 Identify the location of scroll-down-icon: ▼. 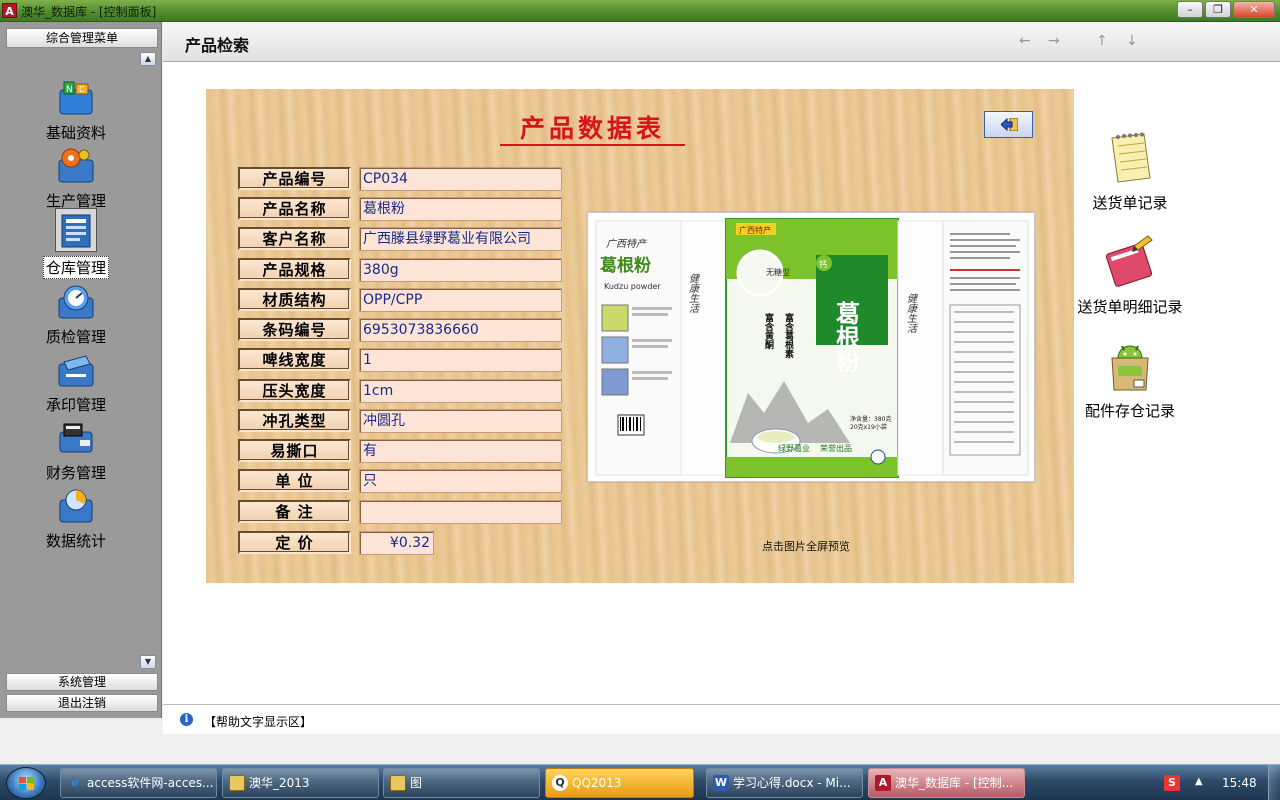
(148, 661).